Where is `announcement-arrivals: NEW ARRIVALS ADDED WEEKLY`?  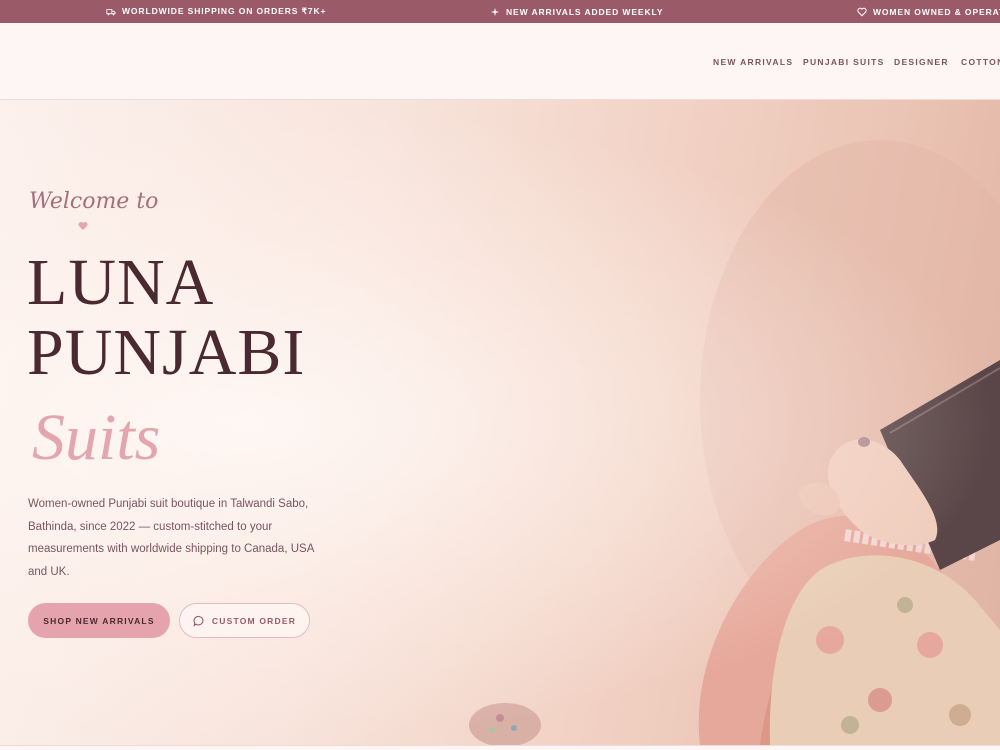 announcement-arrivals: NEW ARRIVALS ADDED WEEKLY is located at coordinates (576, 11).